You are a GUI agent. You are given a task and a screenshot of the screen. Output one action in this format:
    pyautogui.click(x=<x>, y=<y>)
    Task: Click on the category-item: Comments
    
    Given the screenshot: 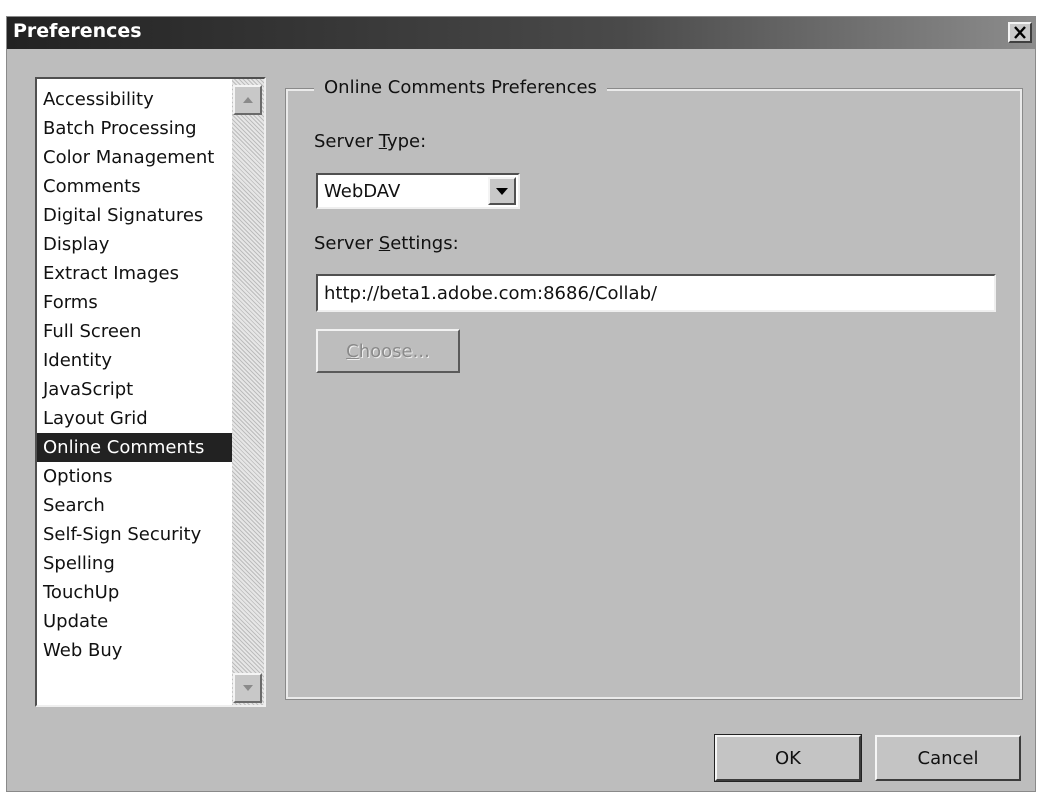 What is the action you would take?
    pyautogui.click(x=135, y=186)
    